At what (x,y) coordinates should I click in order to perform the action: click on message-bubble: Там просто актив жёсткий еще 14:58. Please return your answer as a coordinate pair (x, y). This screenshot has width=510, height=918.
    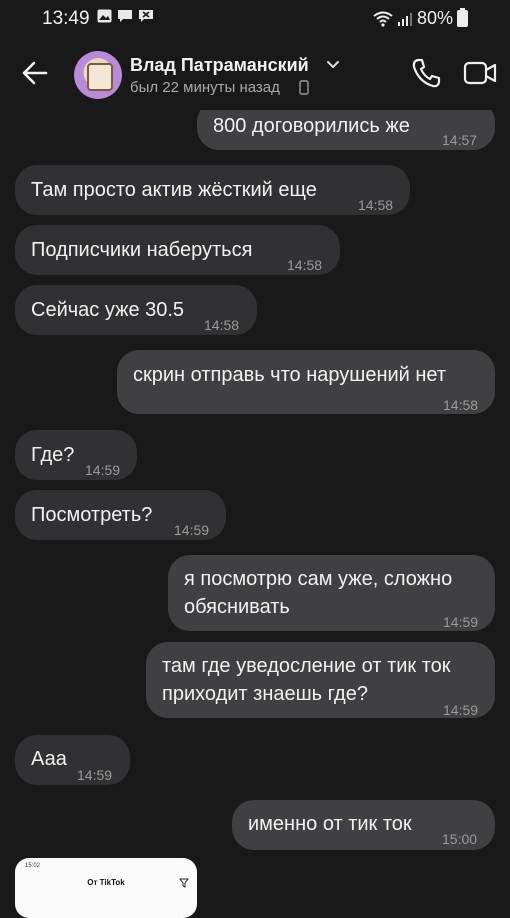
    Looking at the image, I should click on (212, 190).